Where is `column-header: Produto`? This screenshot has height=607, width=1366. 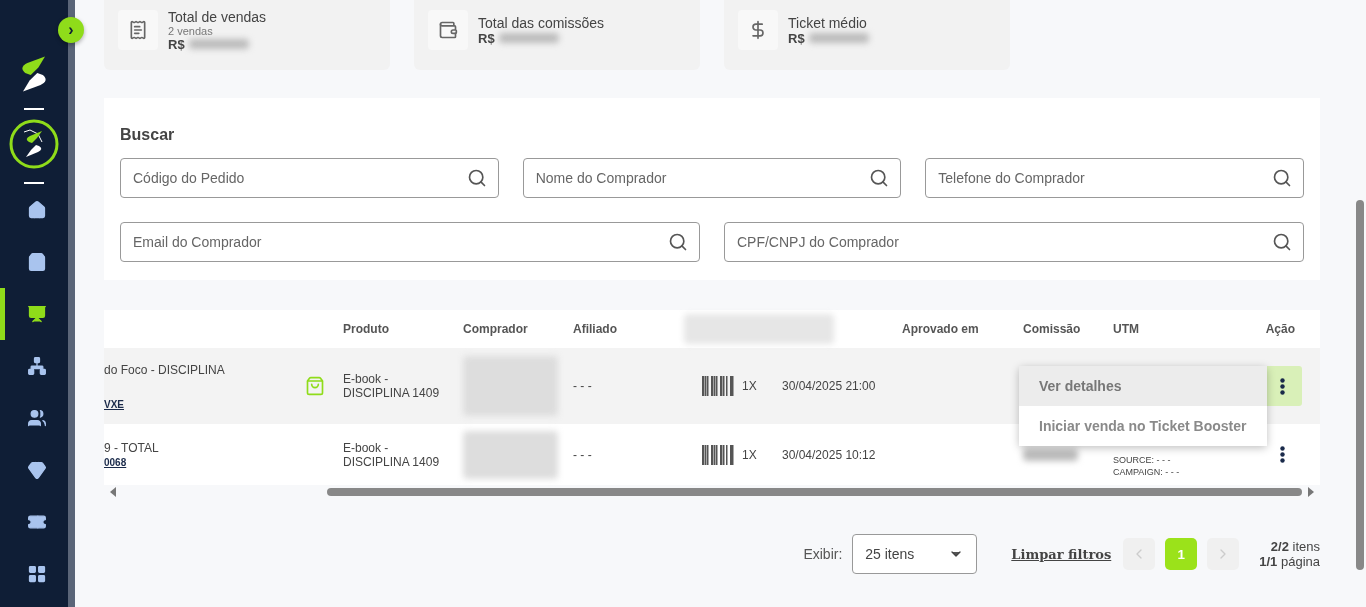 column-header: Produto is located at coordinates (366, 329).